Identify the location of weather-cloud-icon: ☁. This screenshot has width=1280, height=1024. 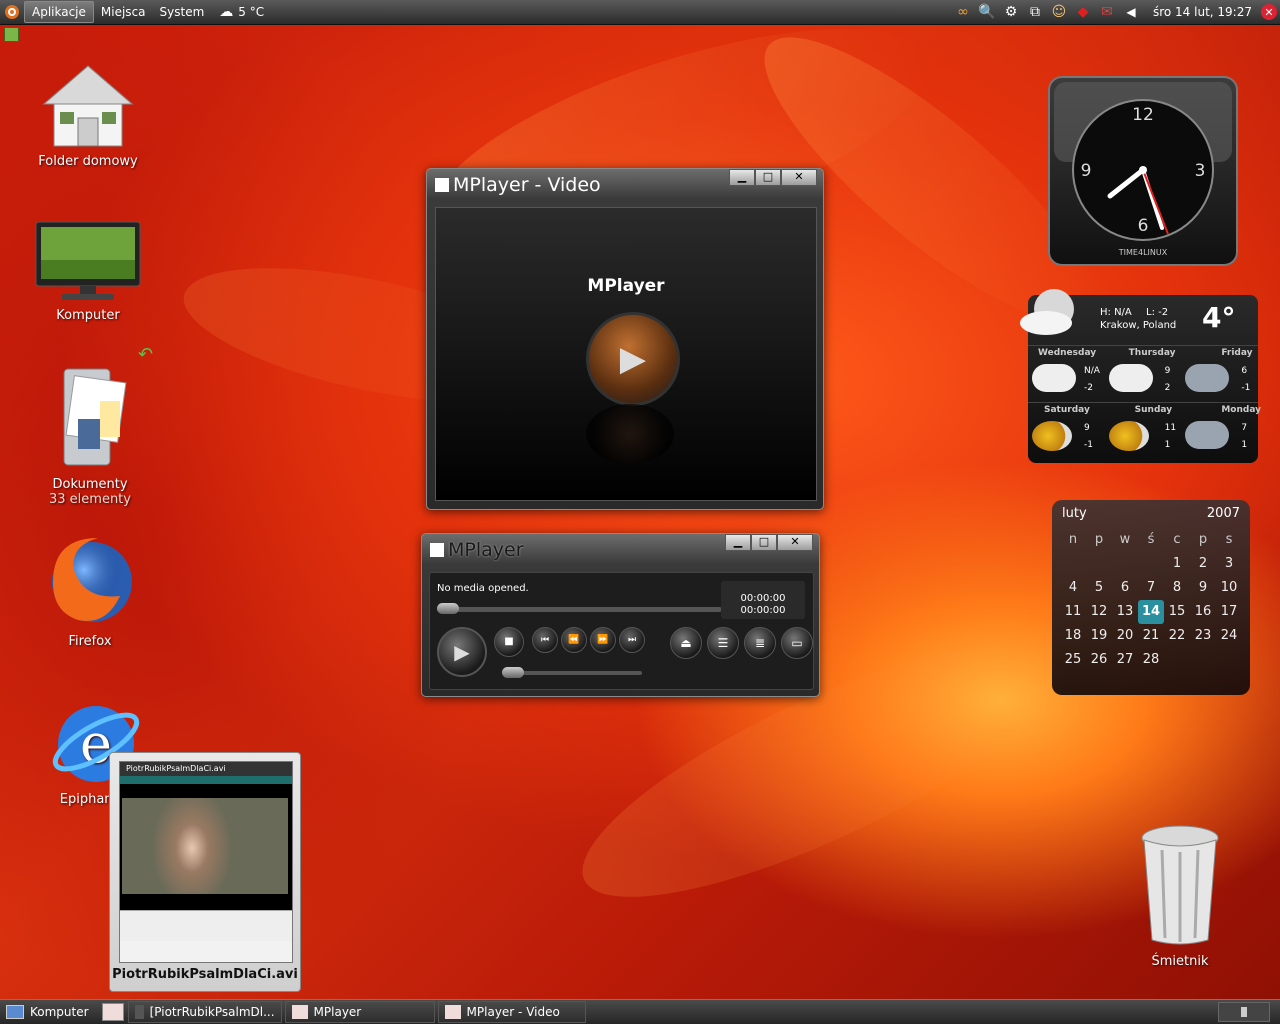
(226, 12).